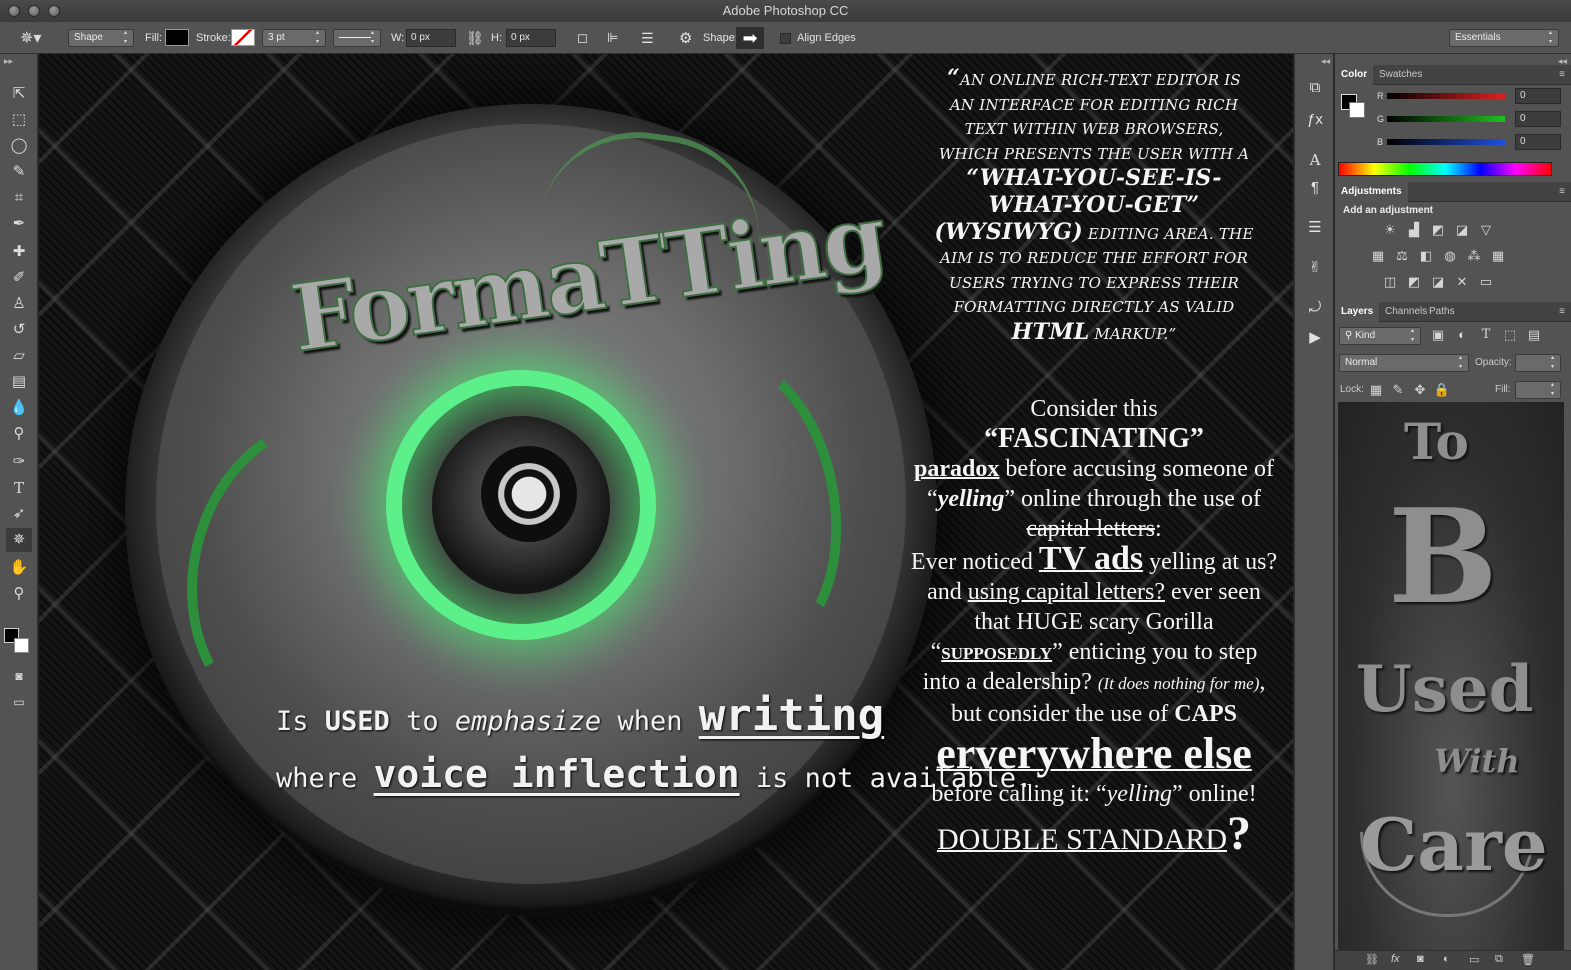 The width and height of the screenshot is (1571, 970). What do you see at coordinates (19, 488) in the screenshot?
I see `type-icon: T` at bounding box center [19, 488].